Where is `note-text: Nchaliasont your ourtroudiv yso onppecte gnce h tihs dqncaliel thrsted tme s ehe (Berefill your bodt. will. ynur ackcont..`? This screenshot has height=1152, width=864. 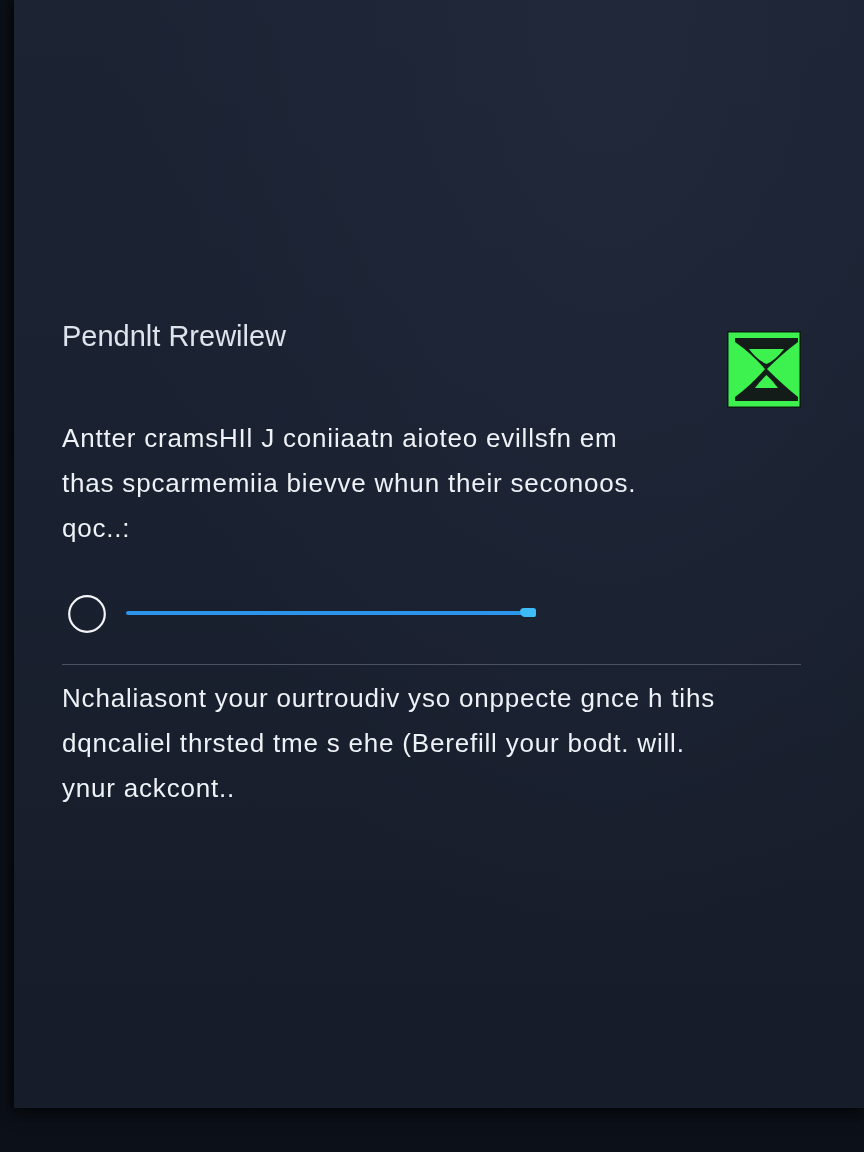 note-text: Nchaliasont your ourtroudiv yso onppecte gnce h tihs dqncaliel thrsted tme s ehe (Berefill your bodt. will. ynur ackcont.. is located at coordinates (388, 743).